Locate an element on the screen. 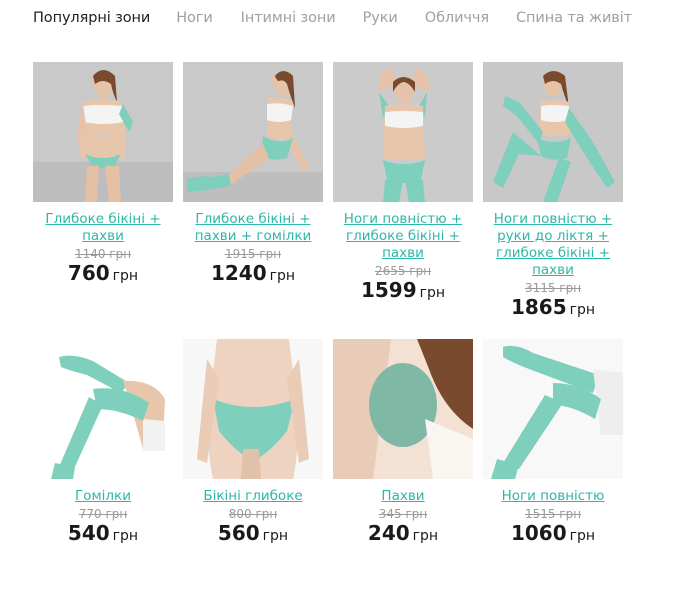 The width and height of the screenshot is (673, 600). price-value: 1865 is located at coordinates (538, 307).